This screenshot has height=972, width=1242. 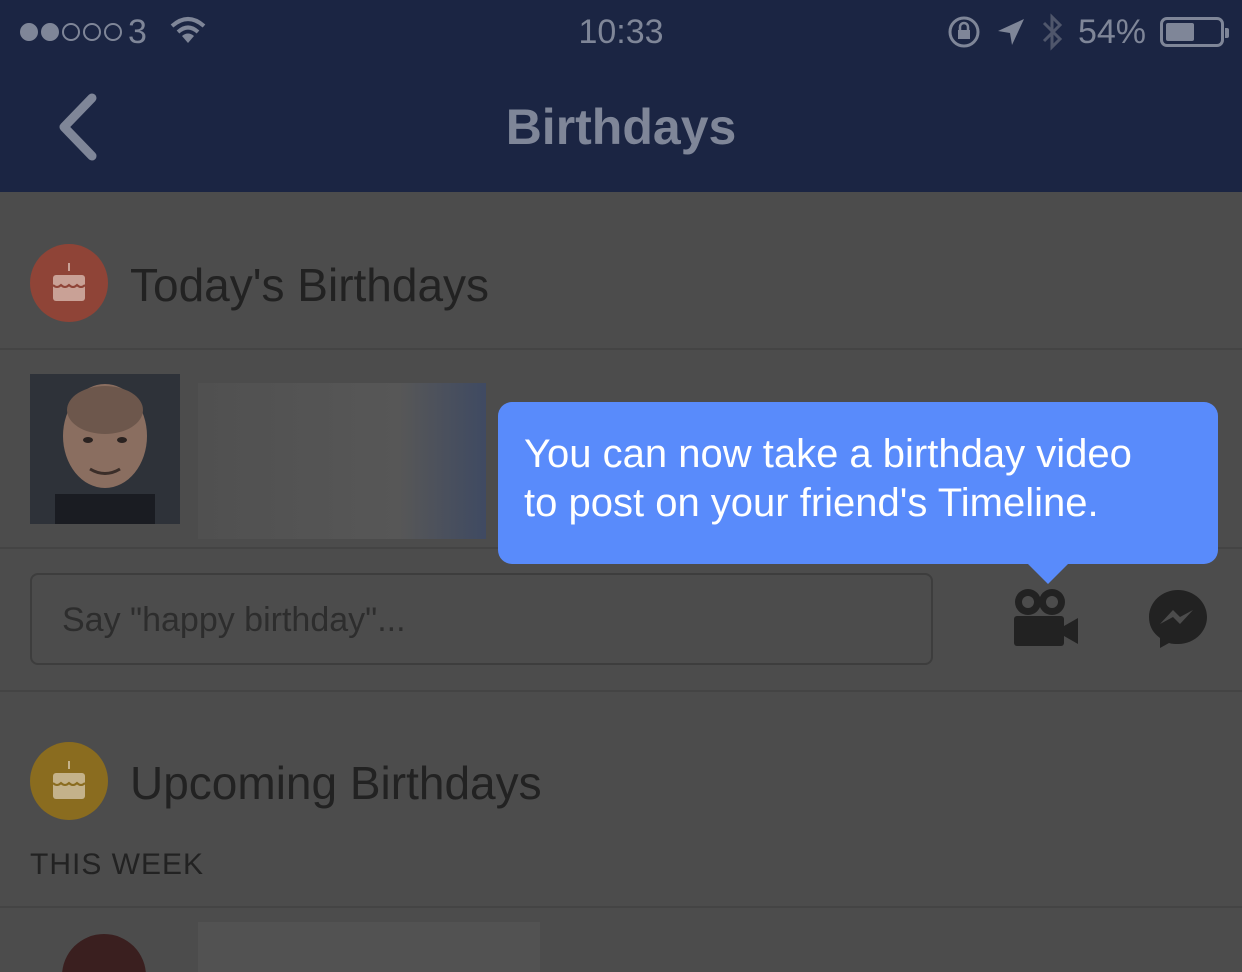 What do you see at coordinates (621, 127) in the screenshot?
I see `page-title: Birthdays` at bounding box center [621, 127].